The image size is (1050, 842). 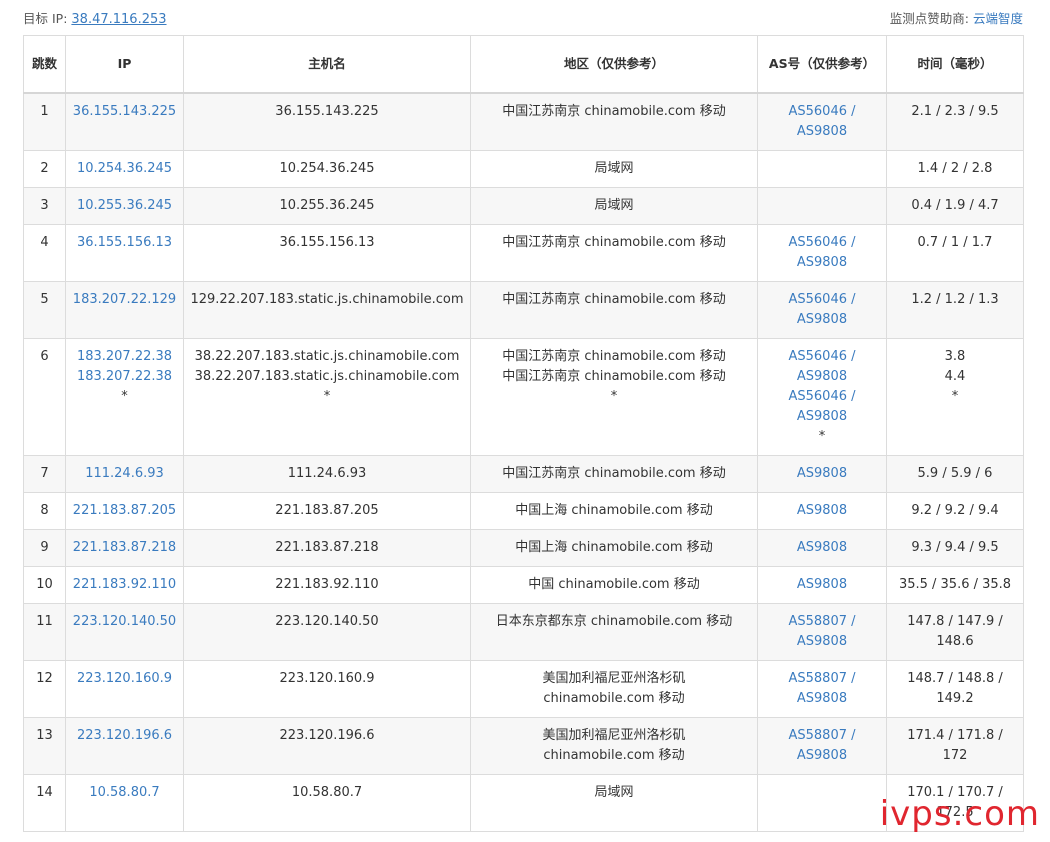 What do you see at coordinates (327, 168) in the screenshot?
I see `hostname-text: 10.254.36.245` at bounding box center [327, 168].